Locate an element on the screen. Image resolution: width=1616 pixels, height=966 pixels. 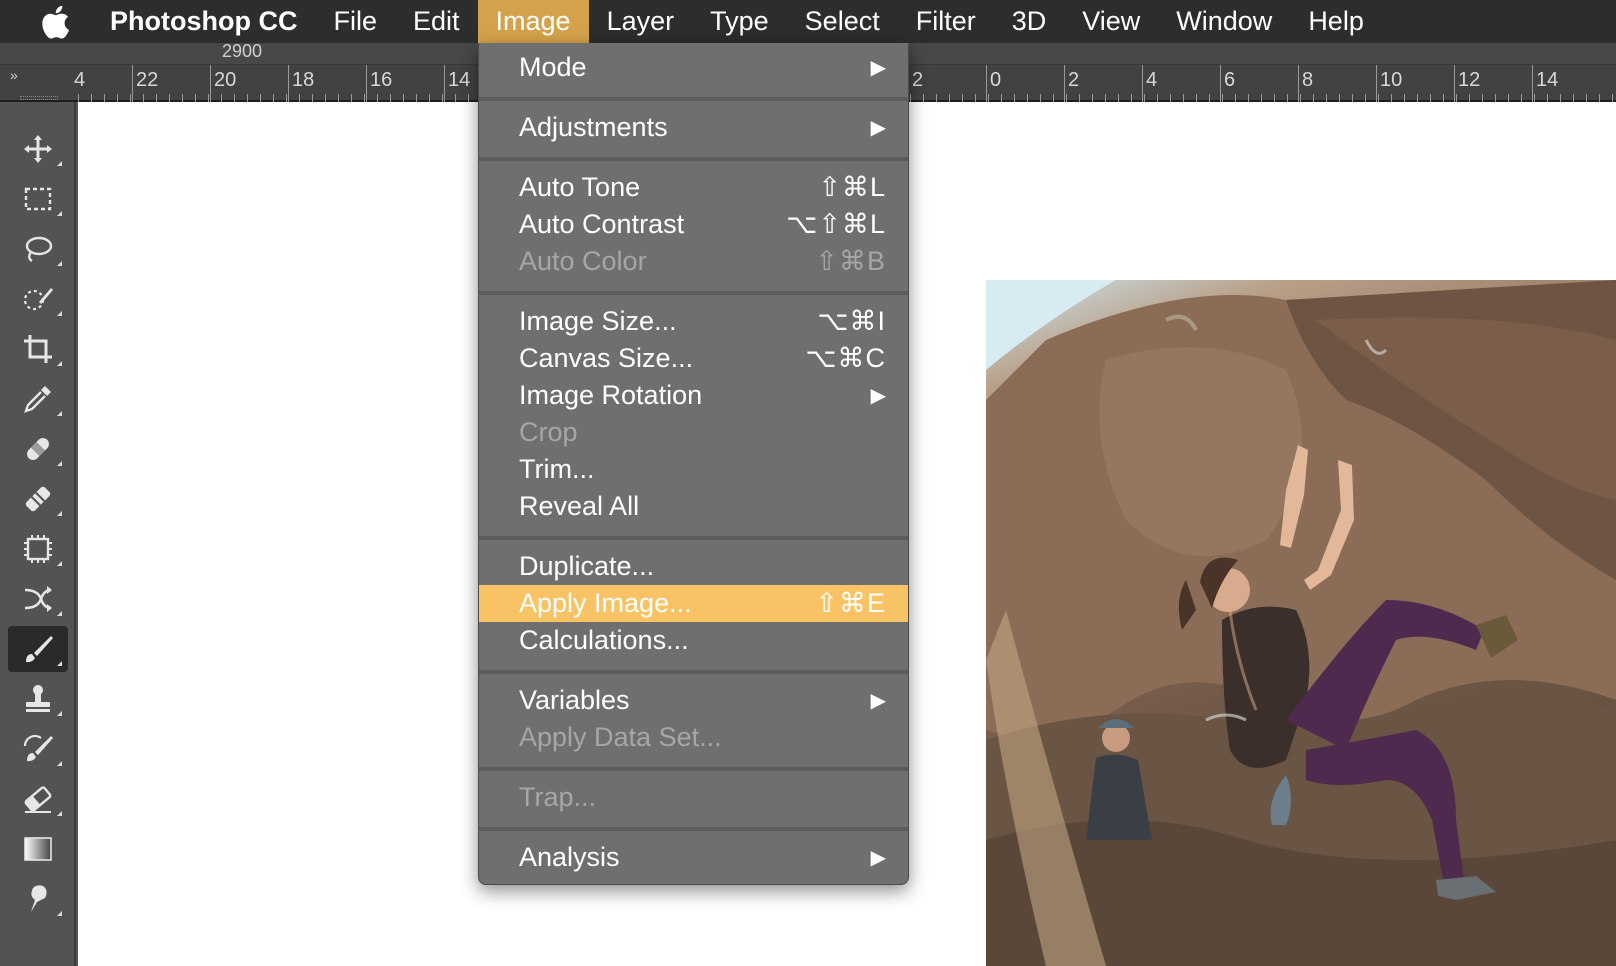
menu-window: Window is located at coordinates (1224, 21).